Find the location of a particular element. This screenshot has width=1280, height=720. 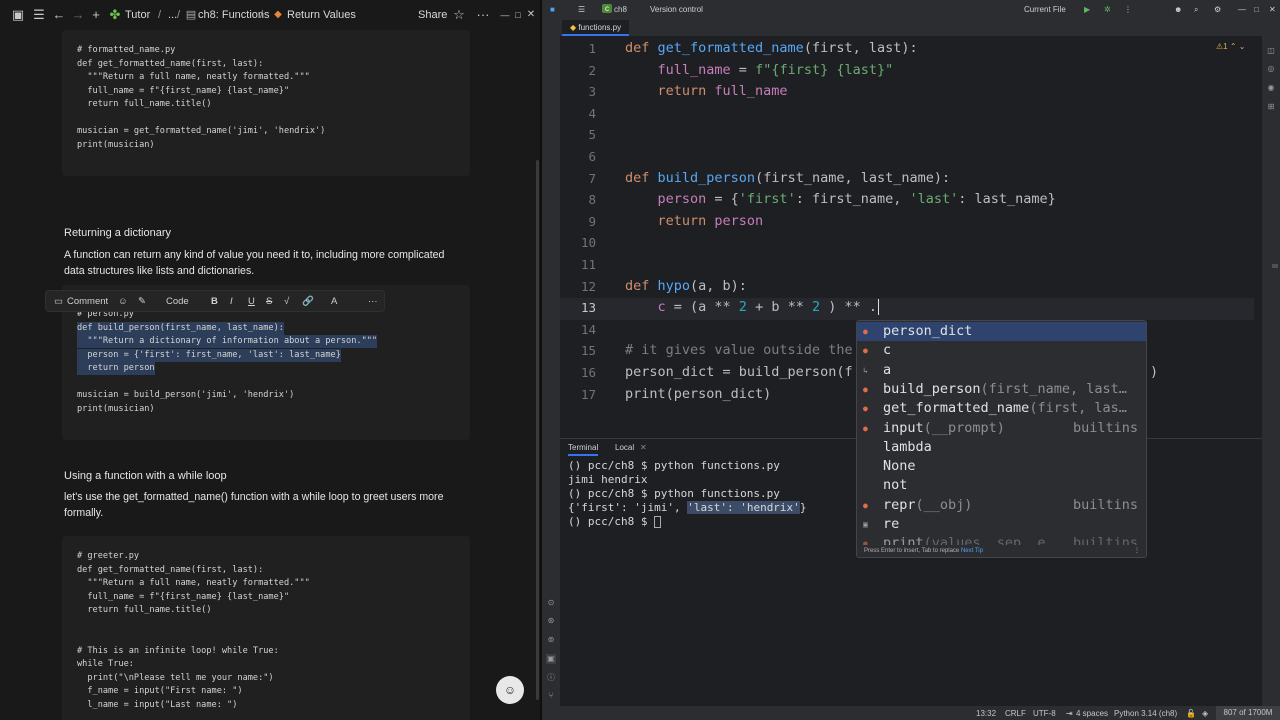

close-tab-icon: ✕ is located at coordinates (643, 447).